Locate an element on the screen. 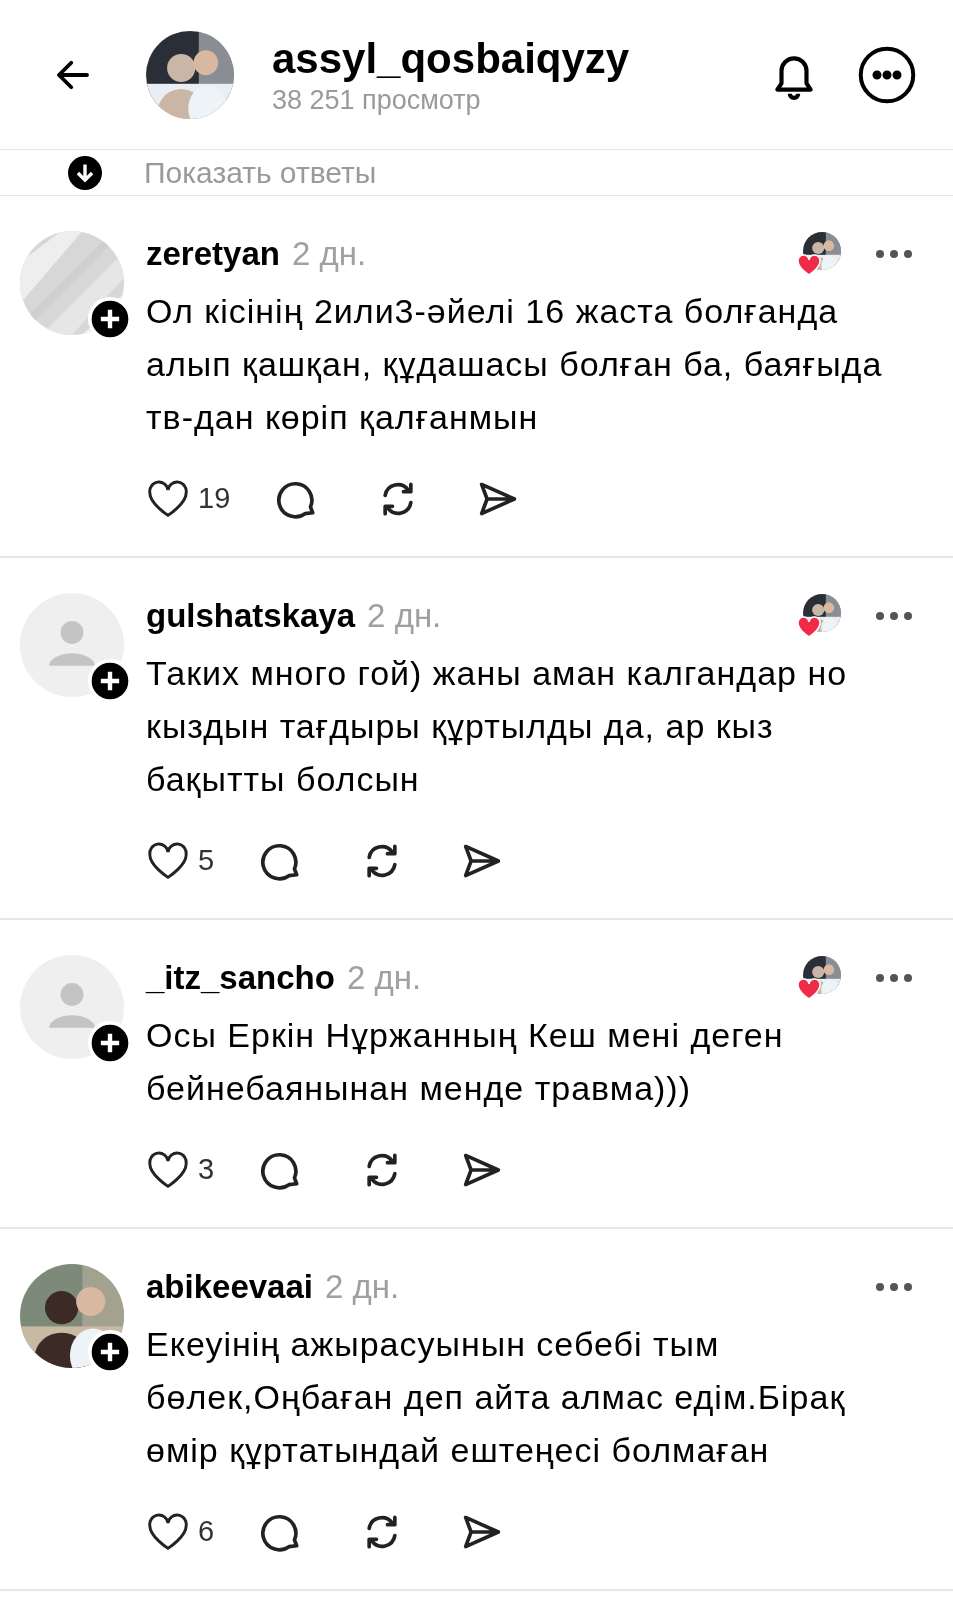 The width and height of the screenshot is (953, 1599). comment-username: gulshatskaya is located at coordinates (251, 616).